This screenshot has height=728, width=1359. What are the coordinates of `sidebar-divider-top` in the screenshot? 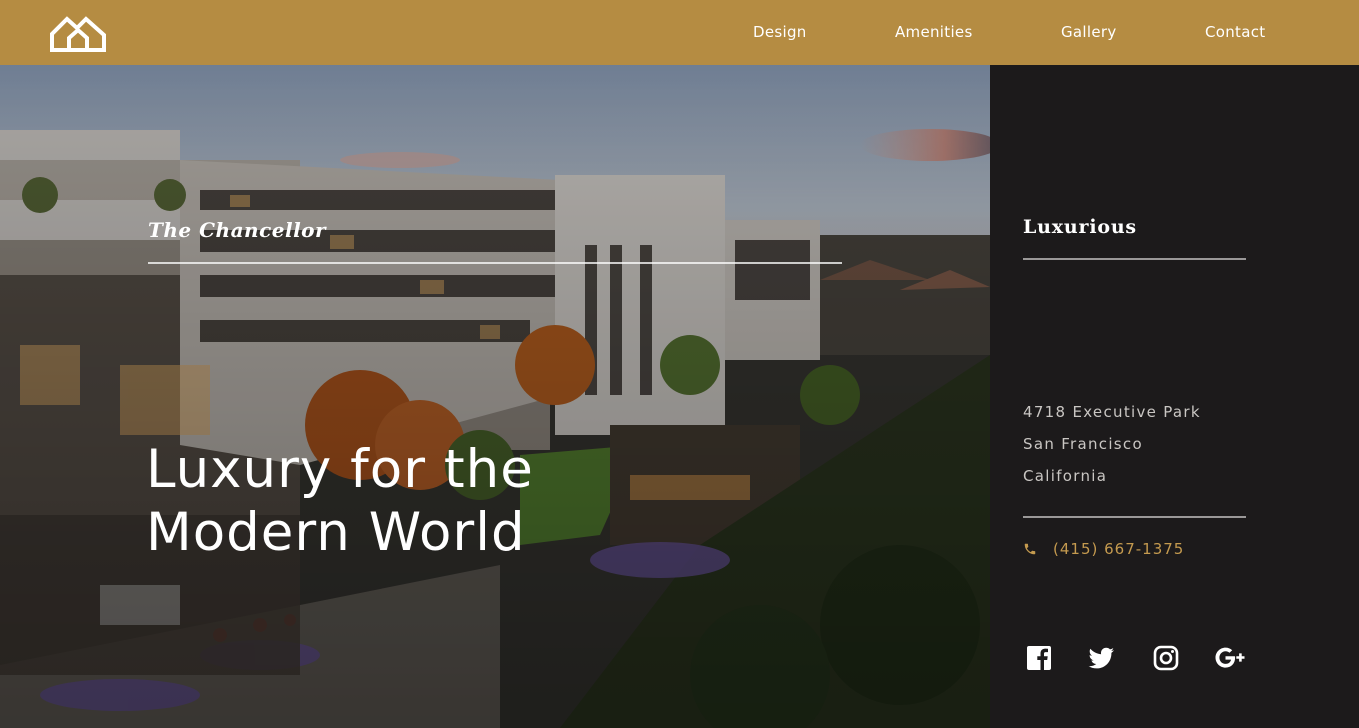 It's located at (1134, 259).